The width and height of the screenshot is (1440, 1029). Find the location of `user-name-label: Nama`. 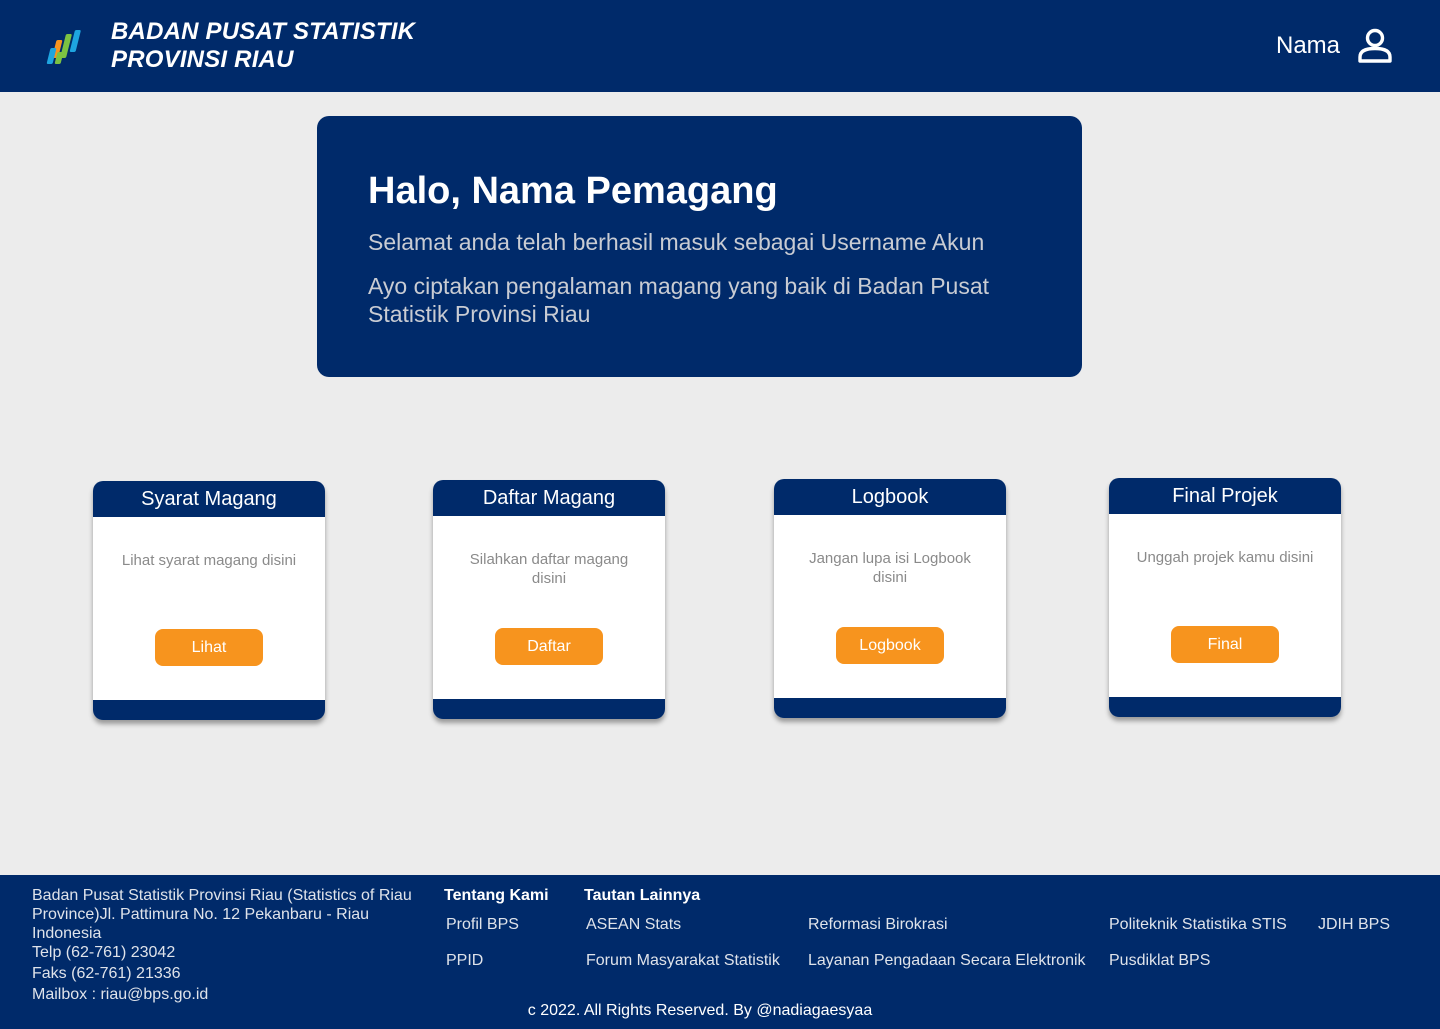

user-name-label: Nama is located at coordinates (1308, 46).